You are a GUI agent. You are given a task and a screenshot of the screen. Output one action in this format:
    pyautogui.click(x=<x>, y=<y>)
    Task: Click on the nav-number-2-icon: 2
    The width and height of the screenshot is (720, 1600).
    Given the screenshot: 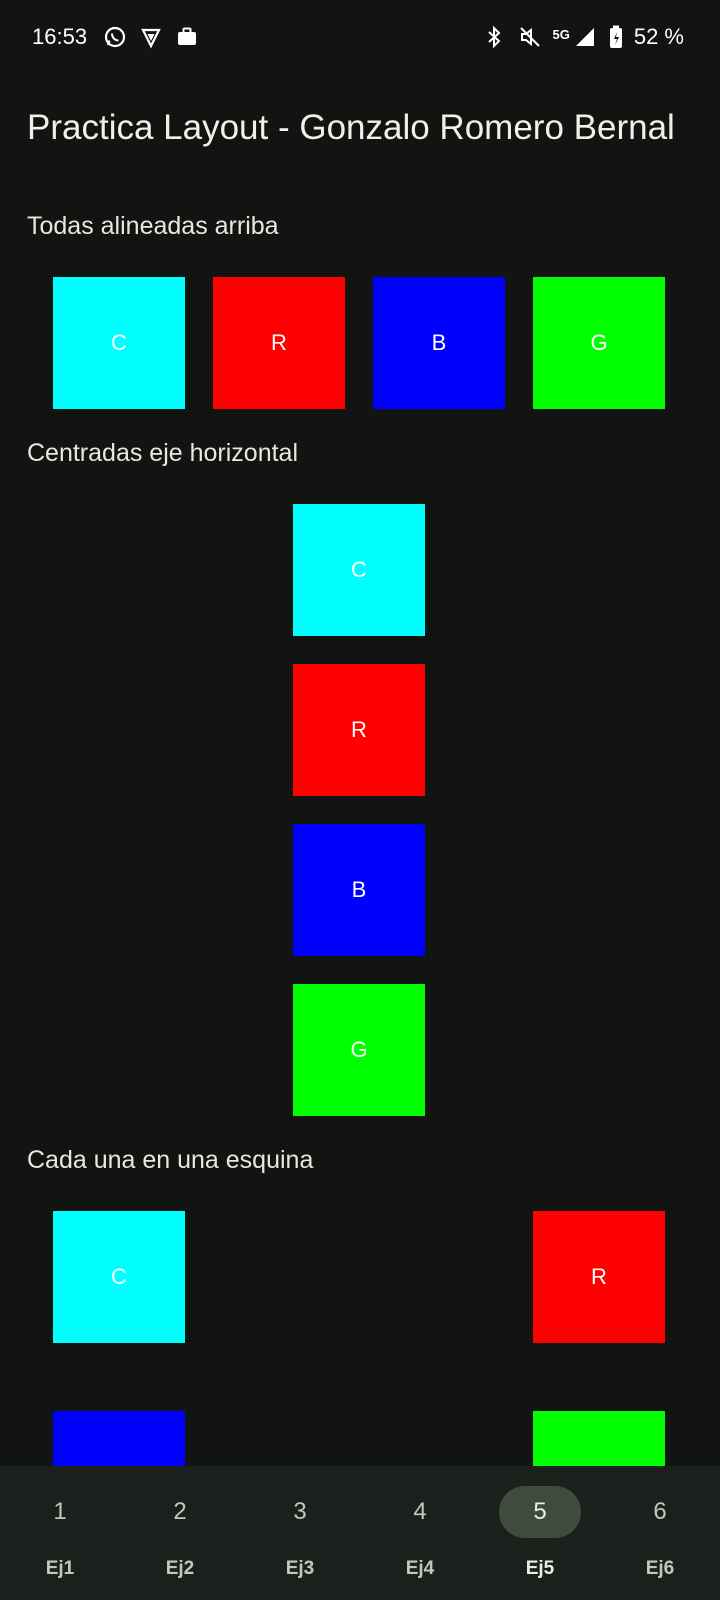 What is the action you would take?
    pyautogui.click(x=180, y=1511)
    